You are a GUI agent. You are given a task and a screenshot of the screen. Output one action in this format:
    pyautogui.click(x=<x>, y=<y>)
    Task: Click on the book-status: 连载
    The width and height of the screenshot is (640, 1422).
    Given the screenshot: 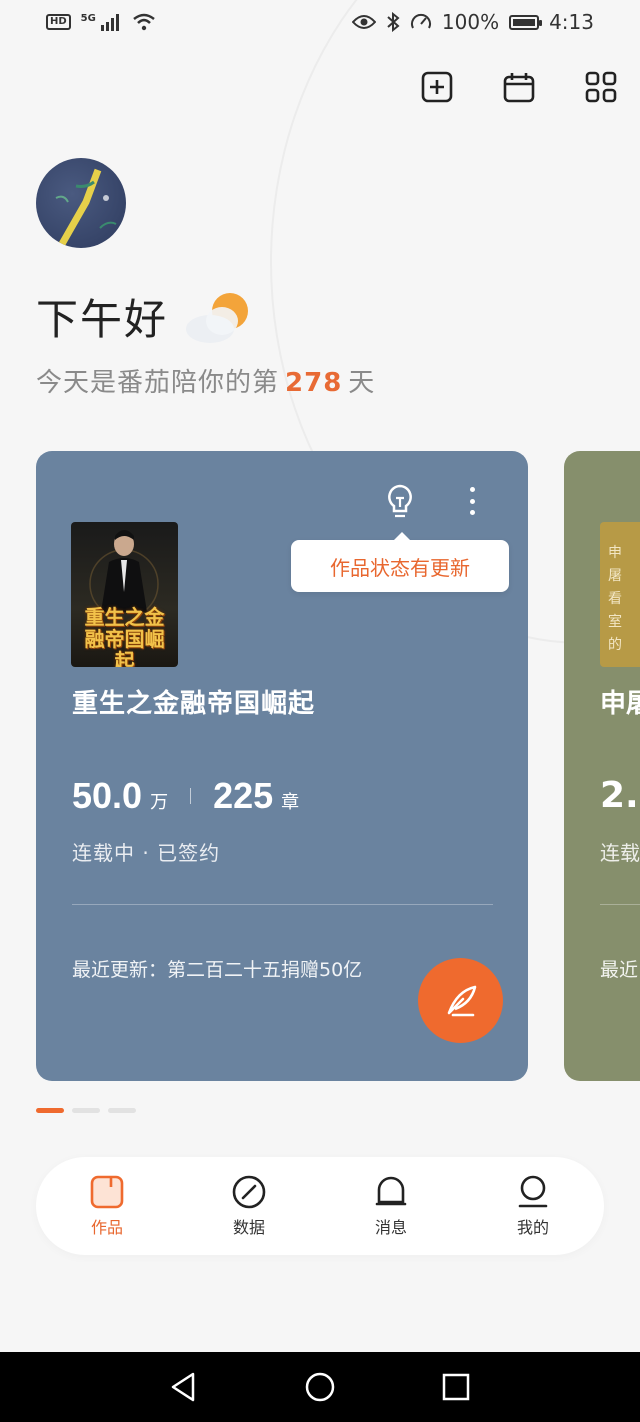 What is the action you would take?
    pyautogui.click(x=620, y=853)
    